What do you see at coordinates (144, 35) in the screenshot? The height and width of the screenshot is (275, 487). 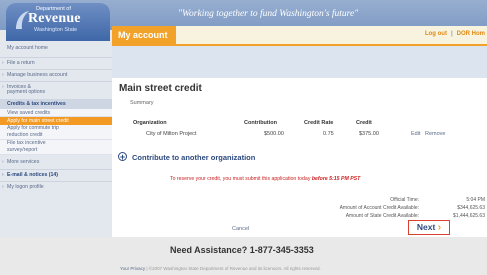 I see `tab-my-account: My account` at bounding box center [144, 35].